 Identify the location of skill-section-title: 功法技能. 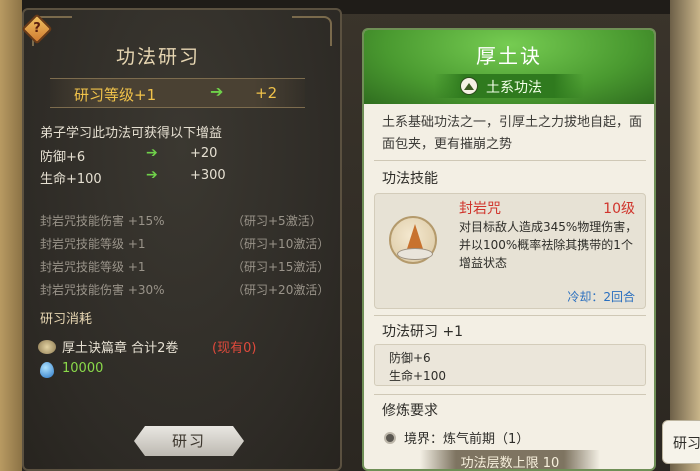
(410, 179).